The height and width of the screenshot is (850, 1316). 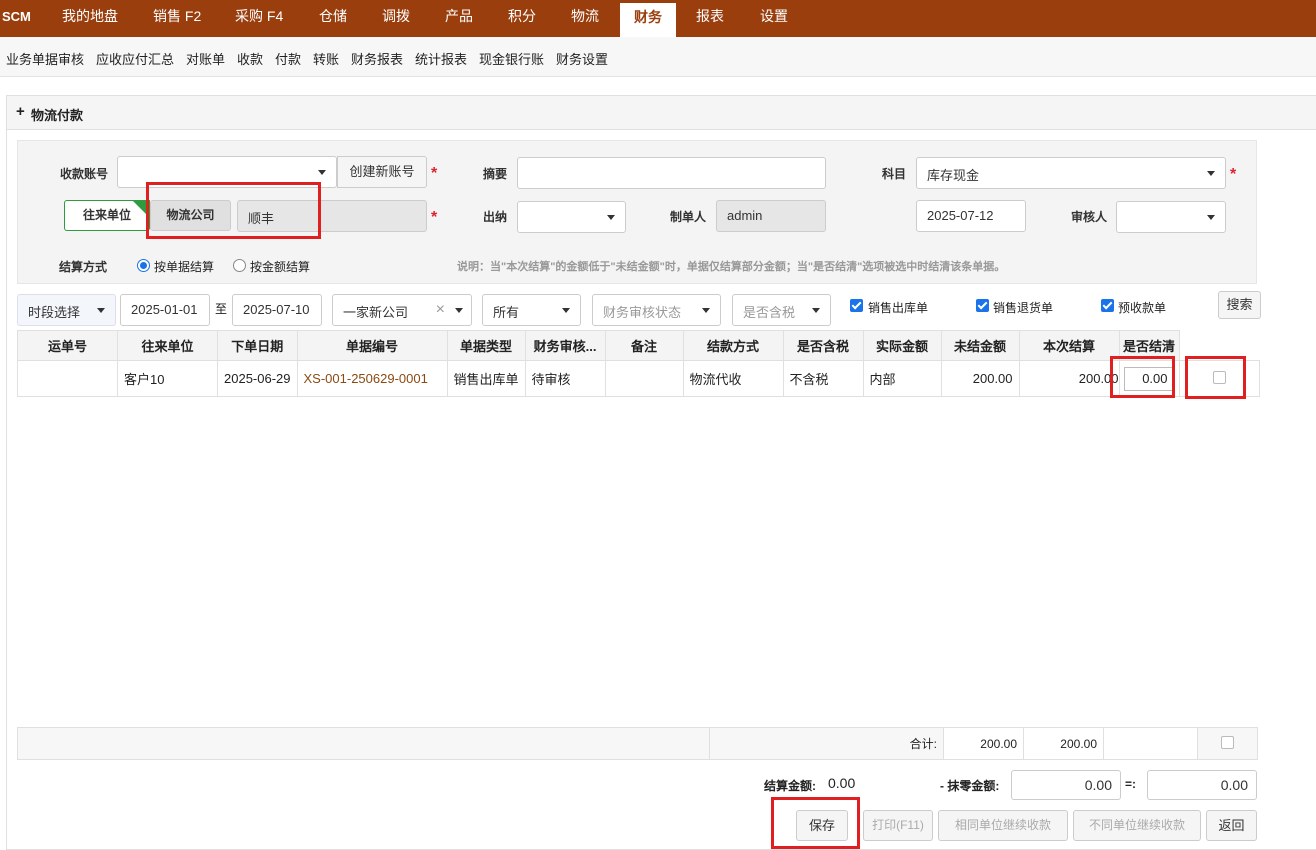 What do you see at coordinates (167, 345) in the screenshot?
I see `col-header-party: 往来单位` at bounding box center [167, 345].